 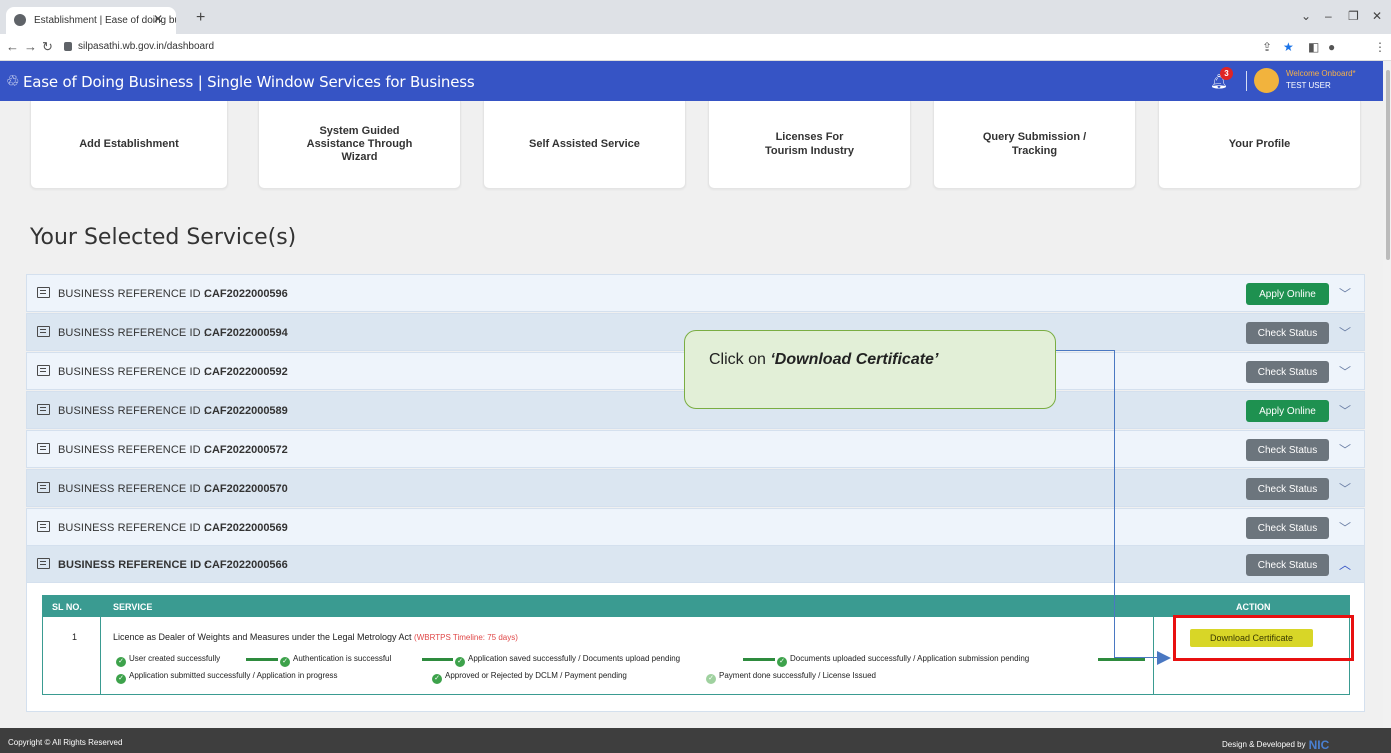 What do you see at coordinates (1034, 145) in the screenshot?
I see `card-query-submission: Query Submission / Tracking` at bounding box center [1034, 145].